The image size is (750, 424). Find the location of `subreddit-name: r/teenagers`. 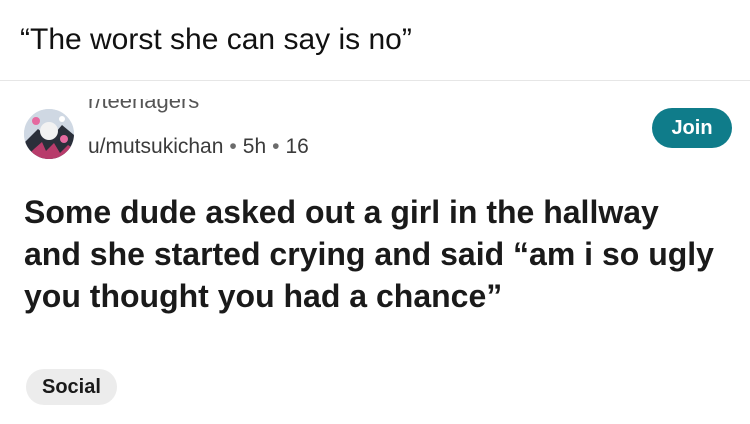

subreddit-name: r/teenagers is located at coordinates (188, 106).